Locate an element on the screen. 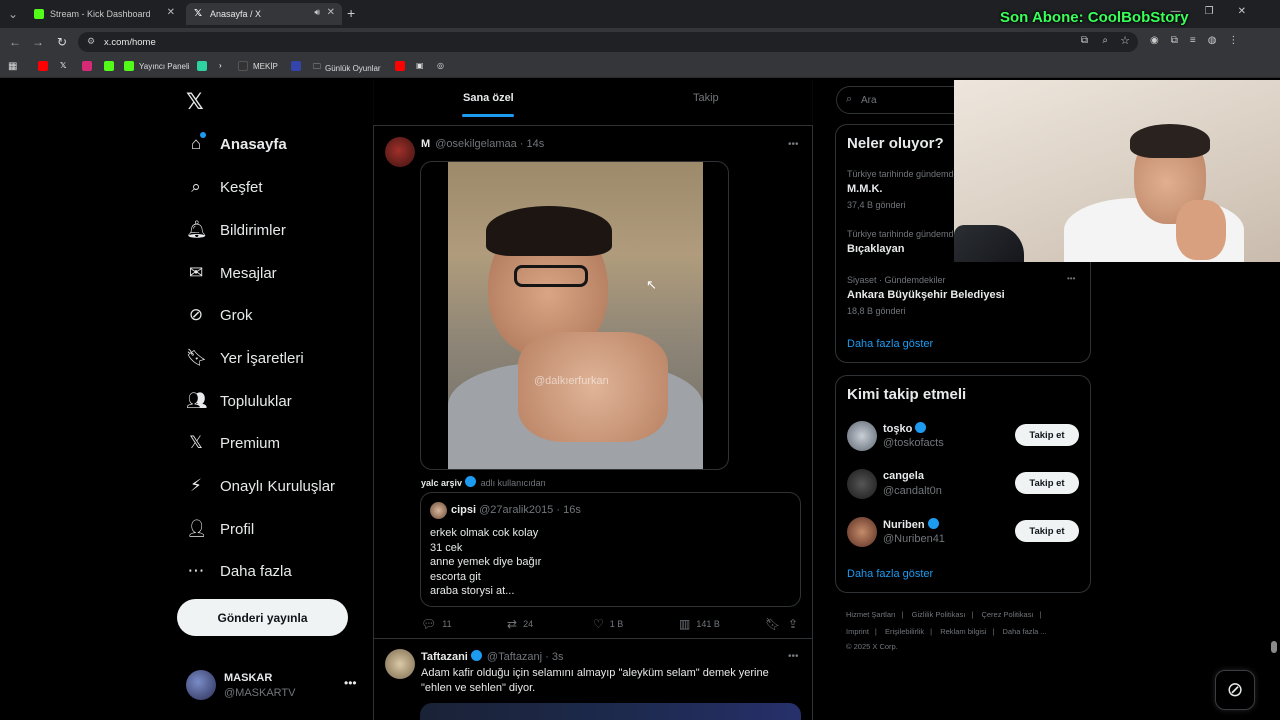  quote-line: escorta git is located at coordinates (455, 576).